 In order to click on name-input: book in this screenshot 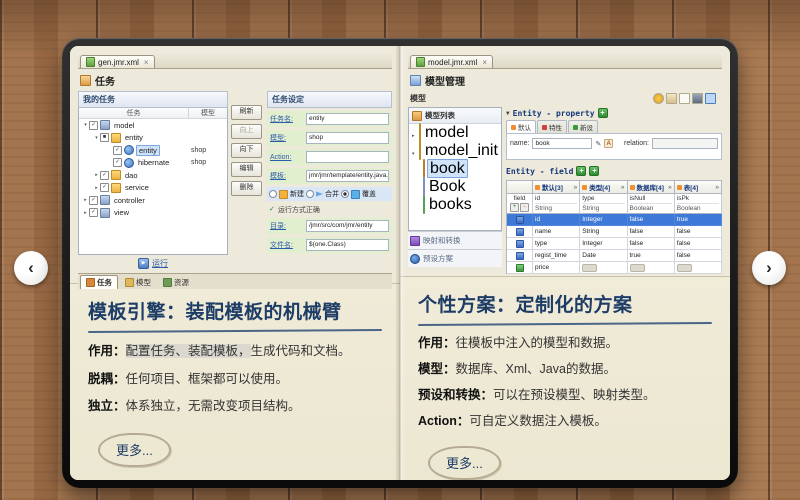, I will do `click(562, 143)`.